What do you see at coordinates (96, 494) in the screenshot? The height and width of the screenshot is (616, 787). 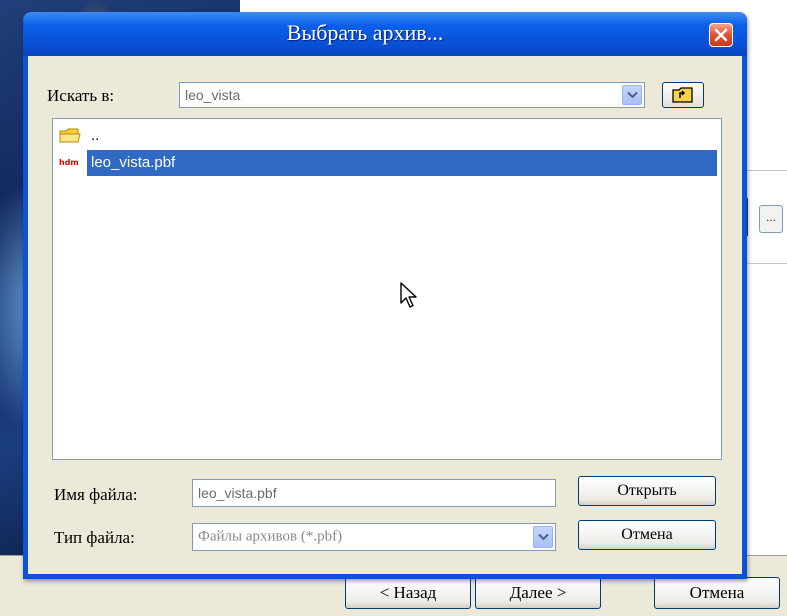 I see `filename-label: Имя файла:` at bounding box center [96, 494].